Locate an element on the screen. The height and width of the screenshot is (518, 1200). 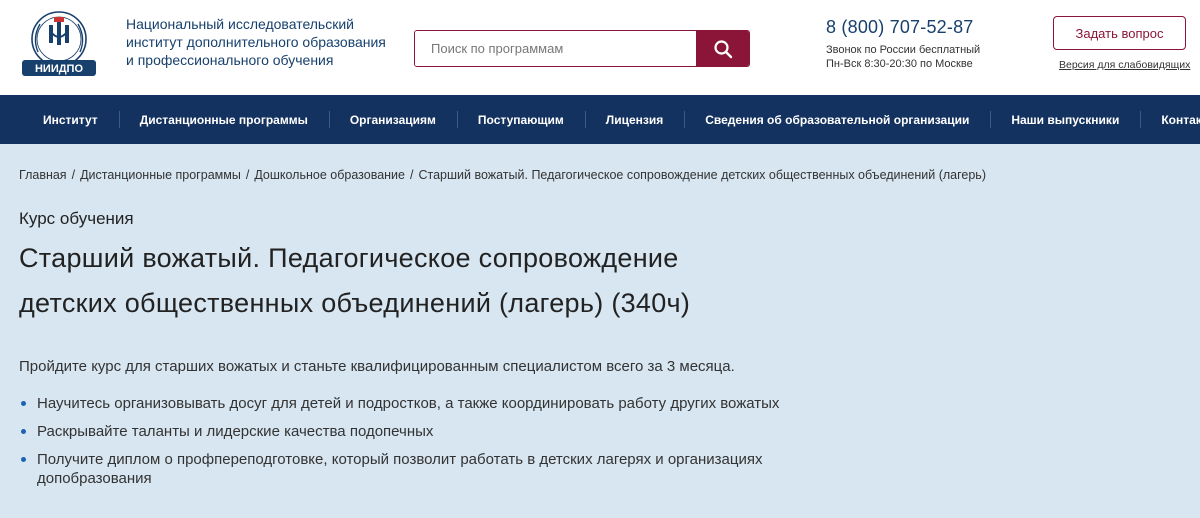
nav-item-institute: Институт is located at coordinates (59, 119).